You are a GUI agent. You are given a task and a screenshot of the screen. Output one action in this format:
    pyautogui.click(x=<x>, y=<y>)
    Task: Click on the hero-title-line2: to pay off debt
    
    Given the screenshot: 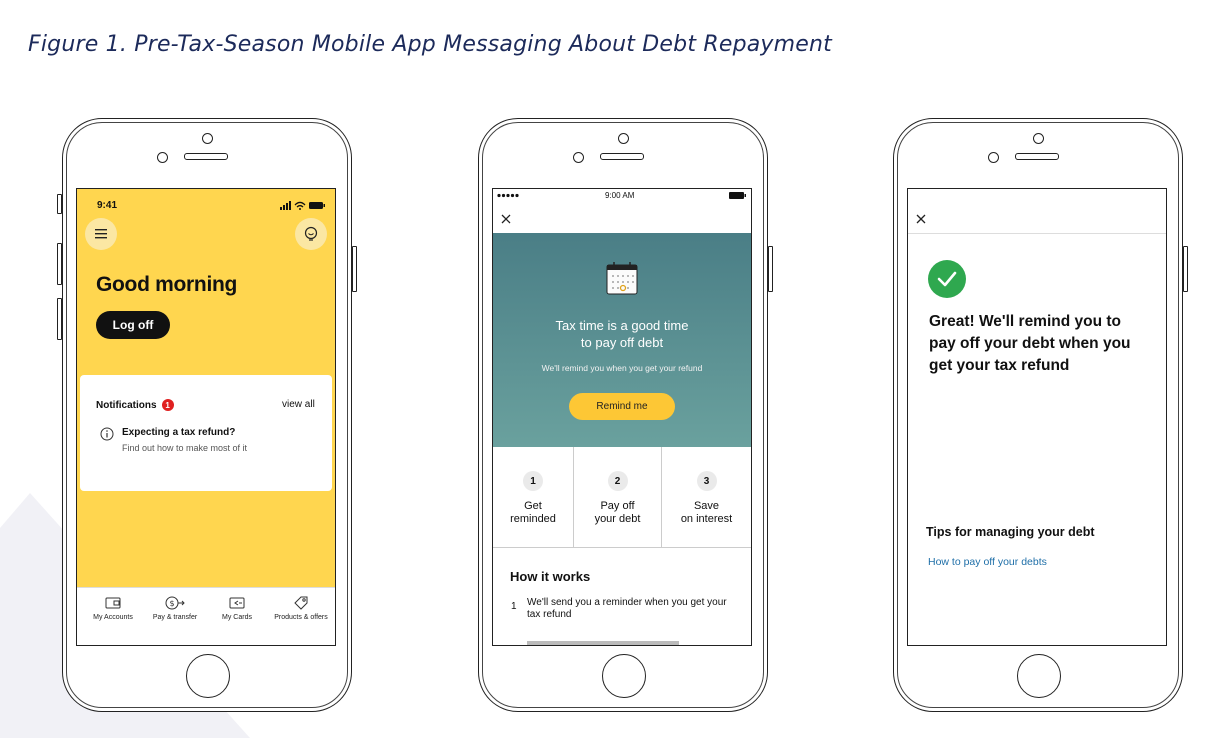 What is the action you would take?
    pyautogui.click(x=622, y=342)
    